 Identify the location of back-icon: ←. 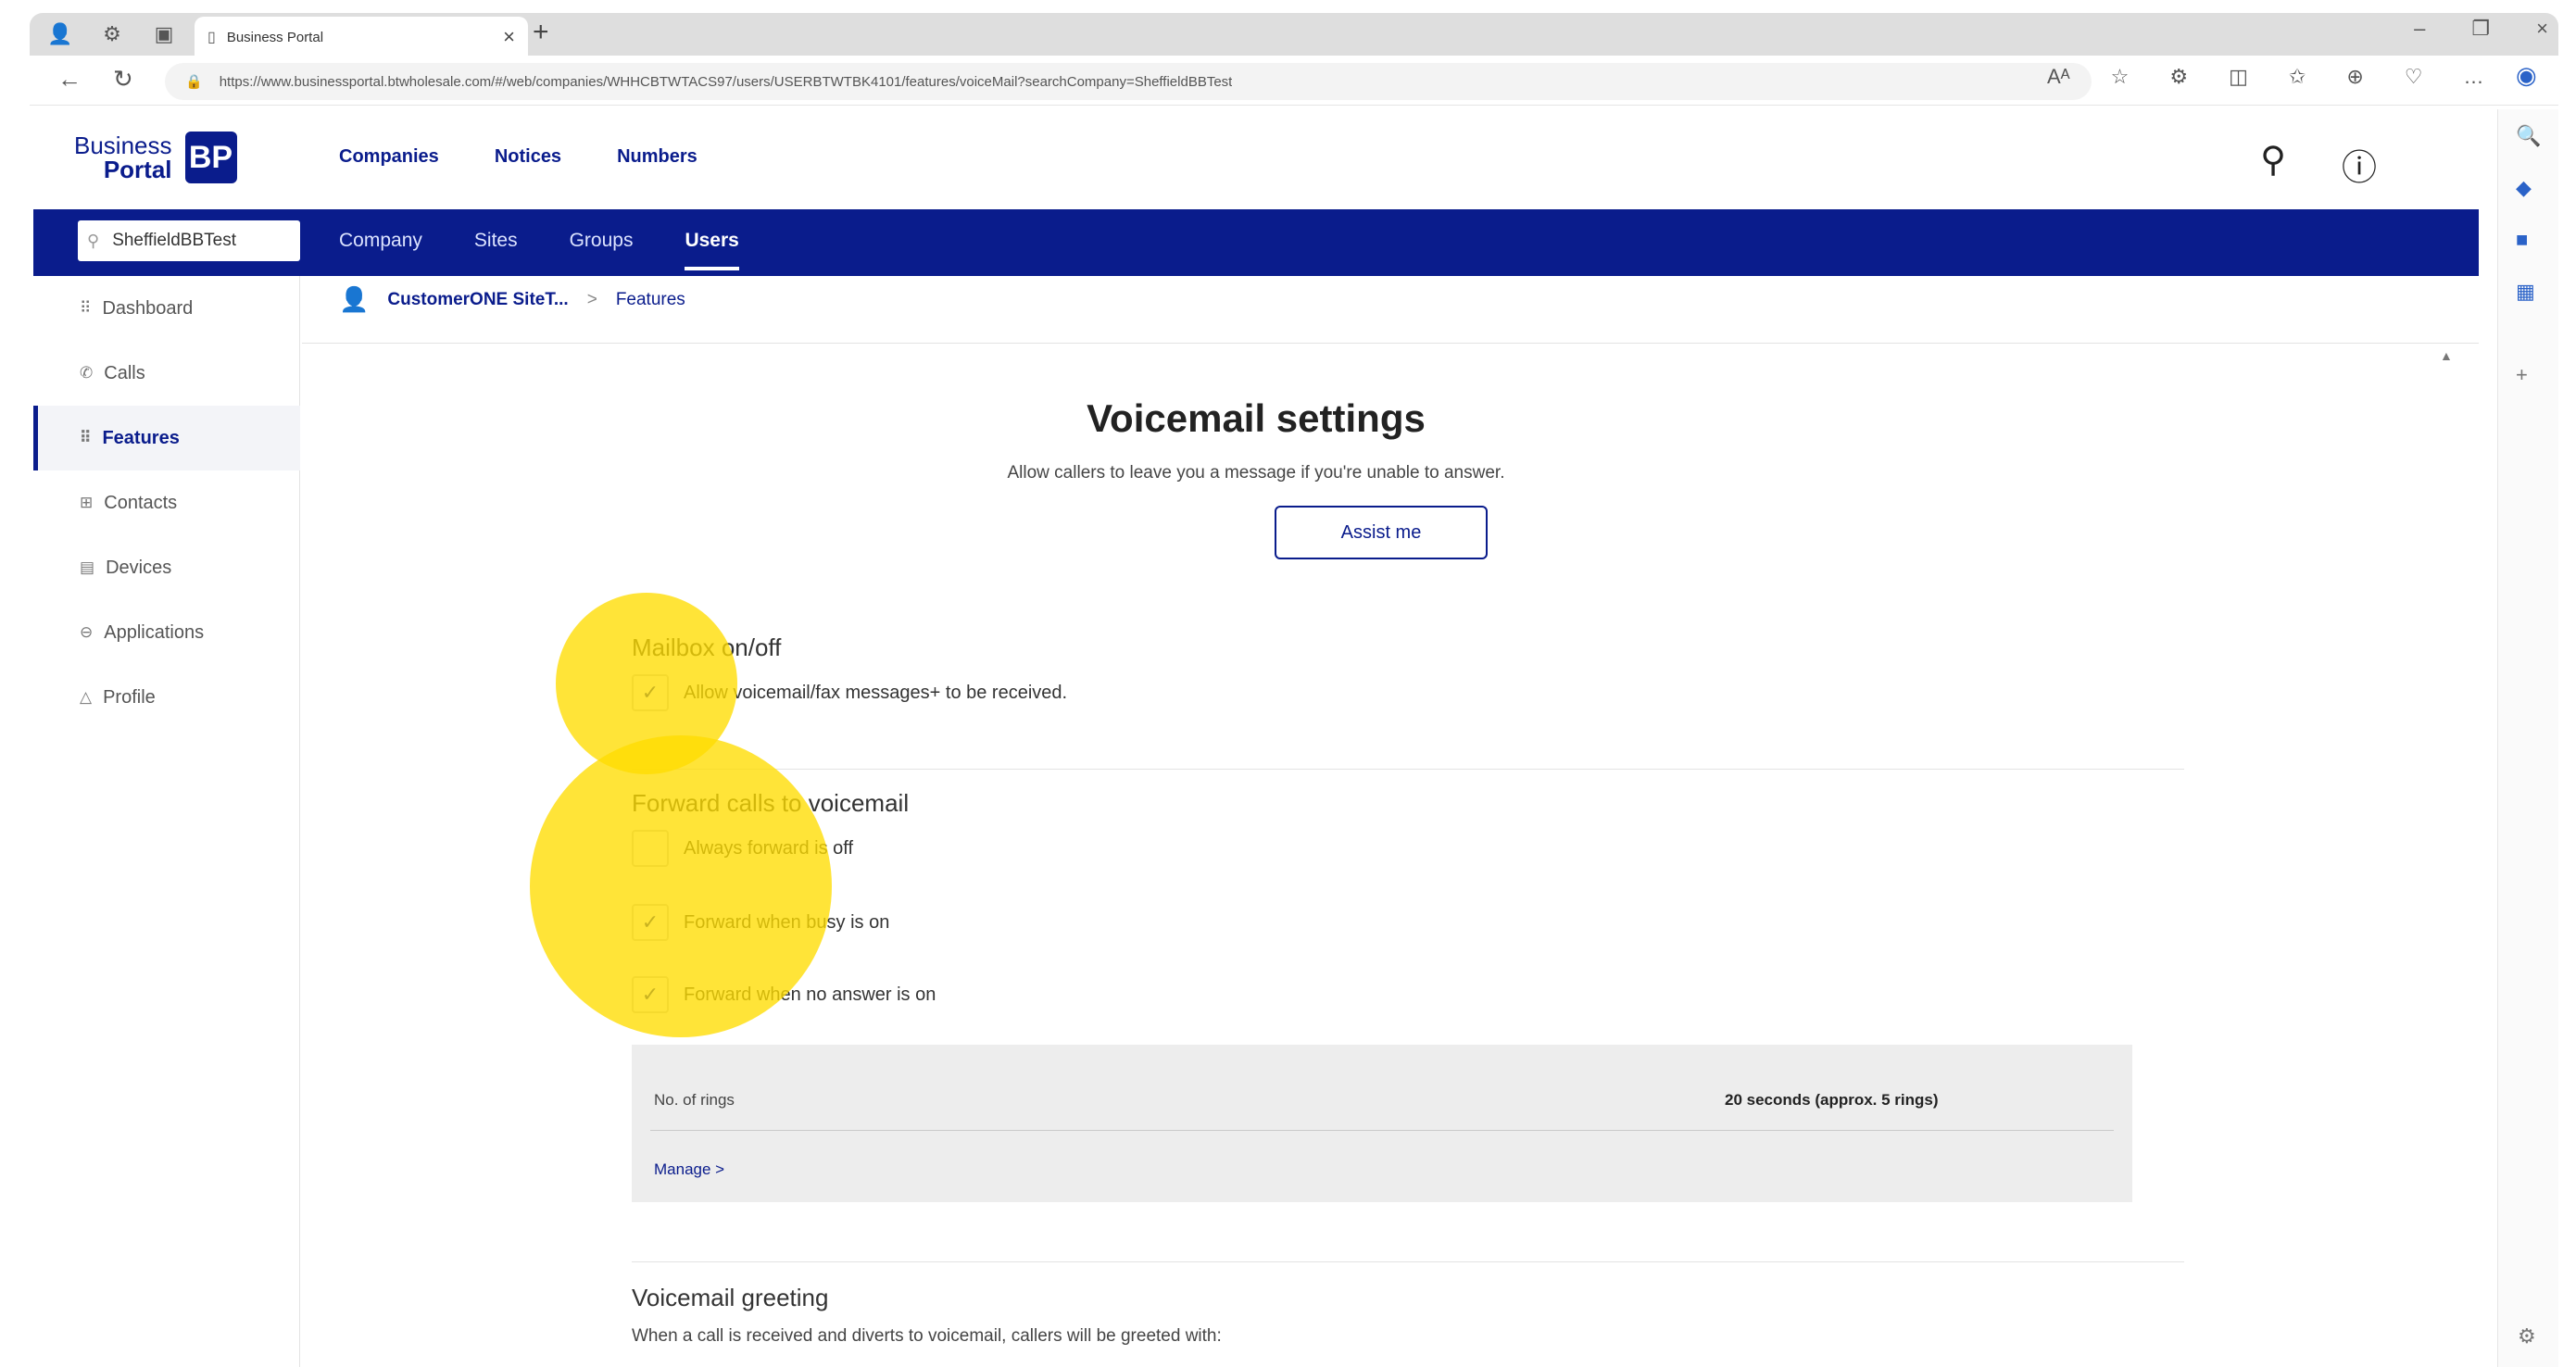
(69, 79).